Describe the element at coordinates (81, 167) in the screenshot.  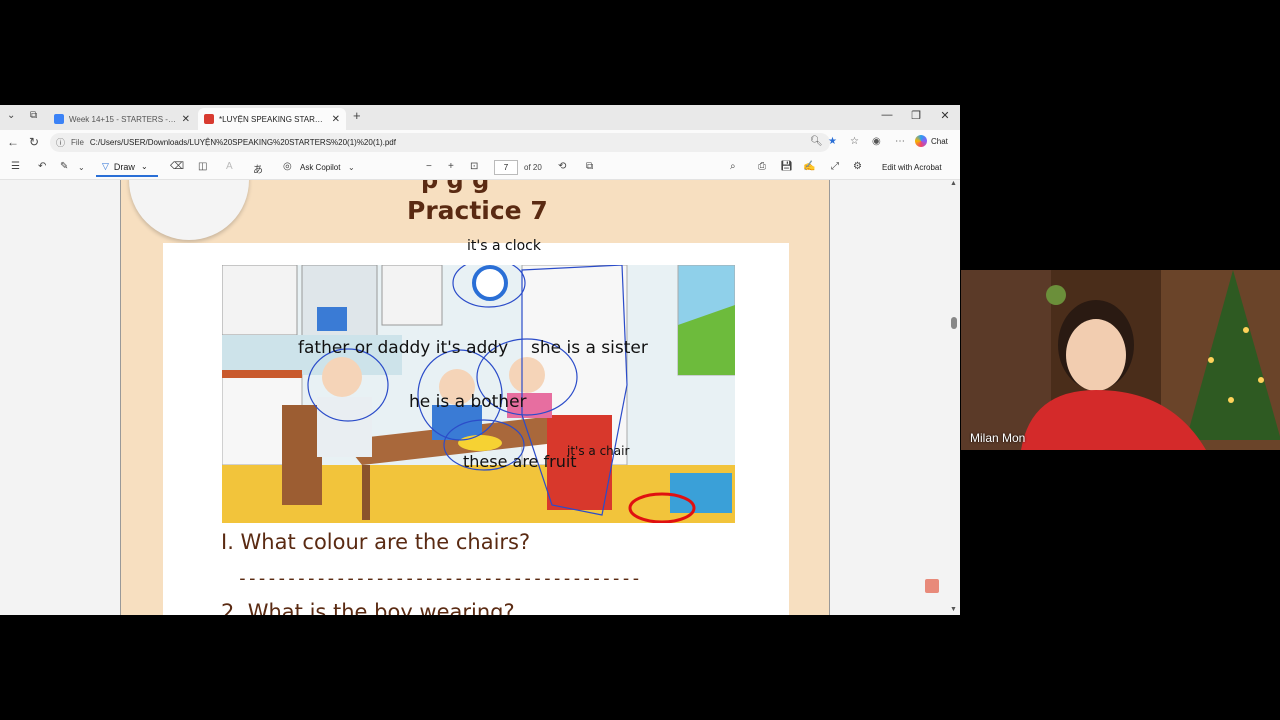
I see `highlight-chevron-icon: ⌄` at that location.